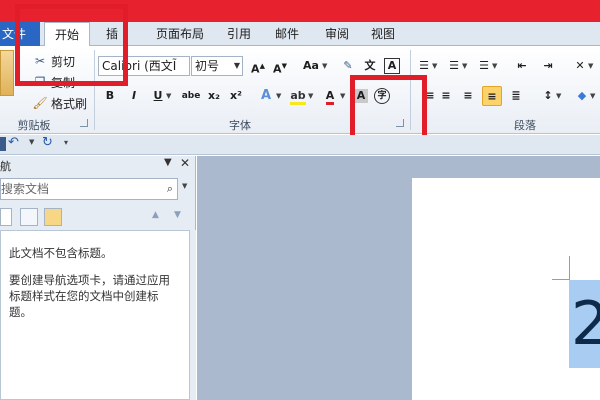 The height and width of the screenshot is (400, 600). I want to click on search-placeholder: 搜索文档, so click(25, 189).